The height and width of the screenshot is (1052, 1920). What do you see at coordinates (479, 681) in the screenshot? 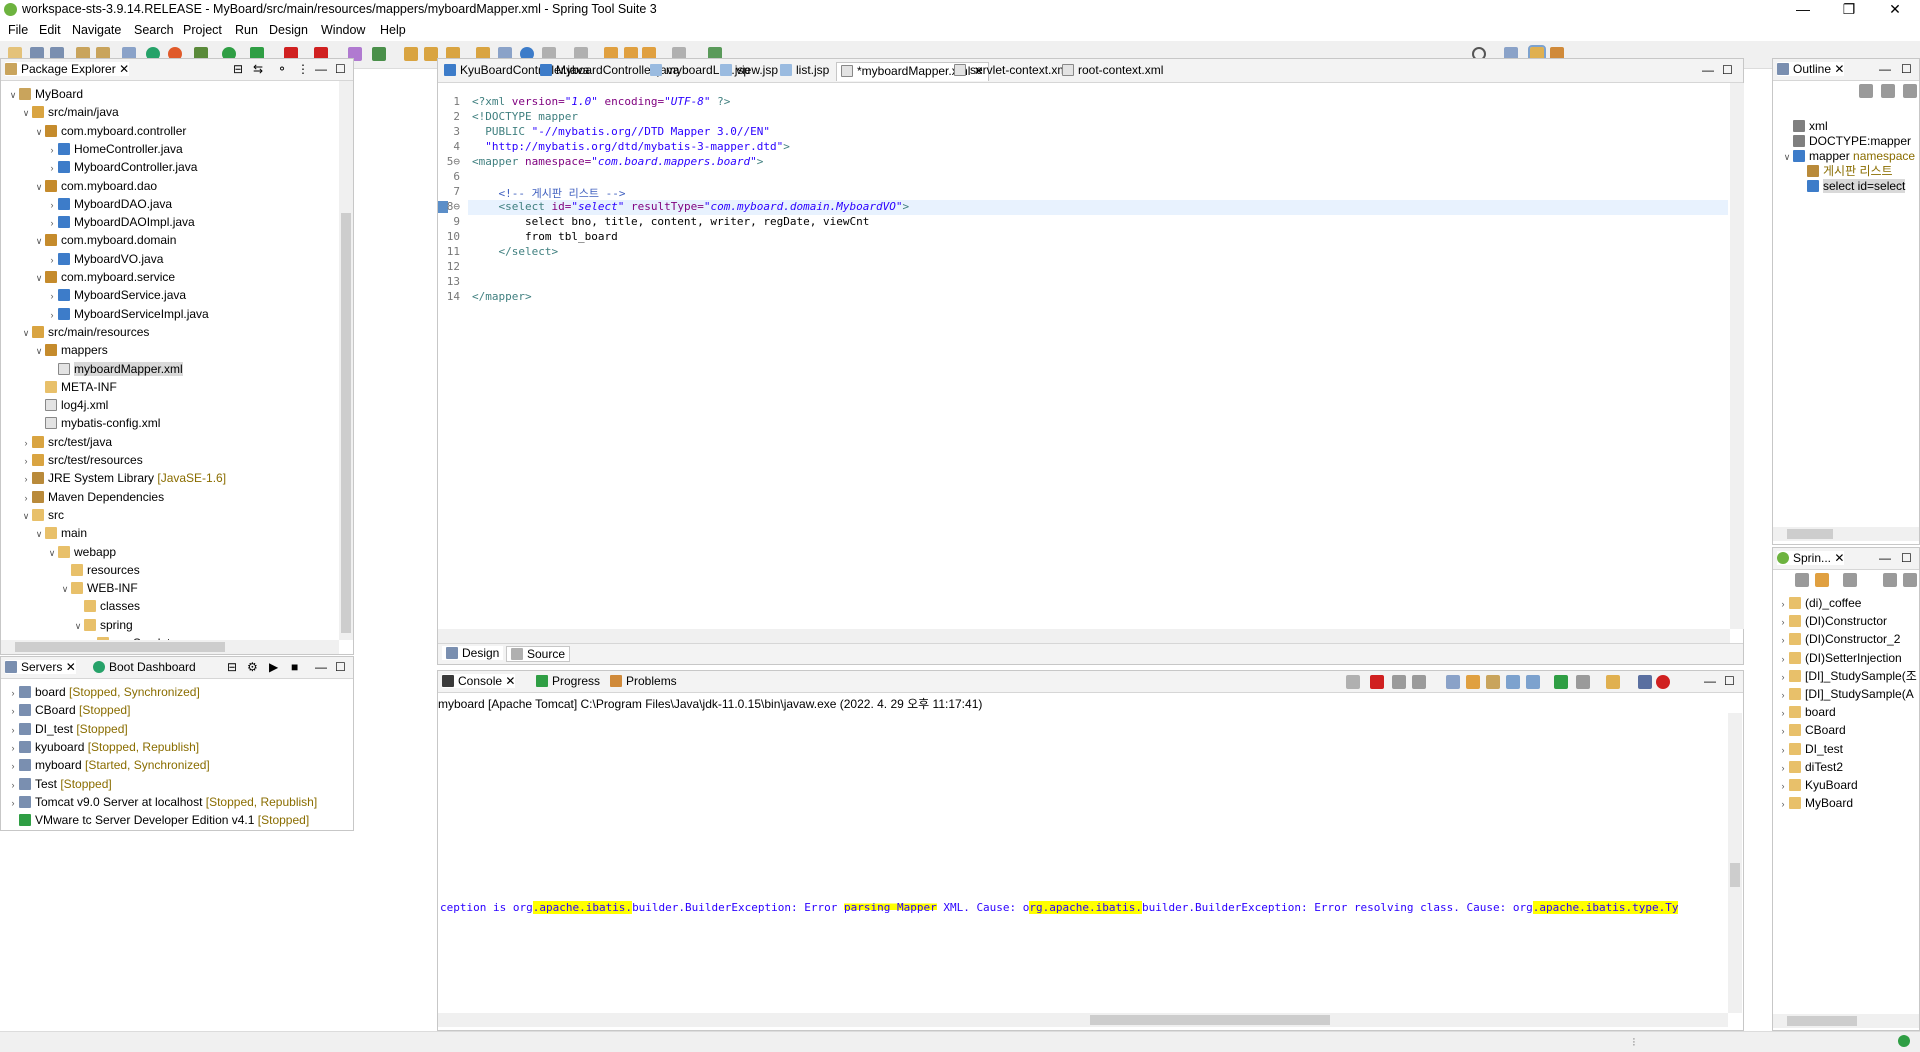
I see `tab-console: Console ✕` at bounding box center [479, 681].